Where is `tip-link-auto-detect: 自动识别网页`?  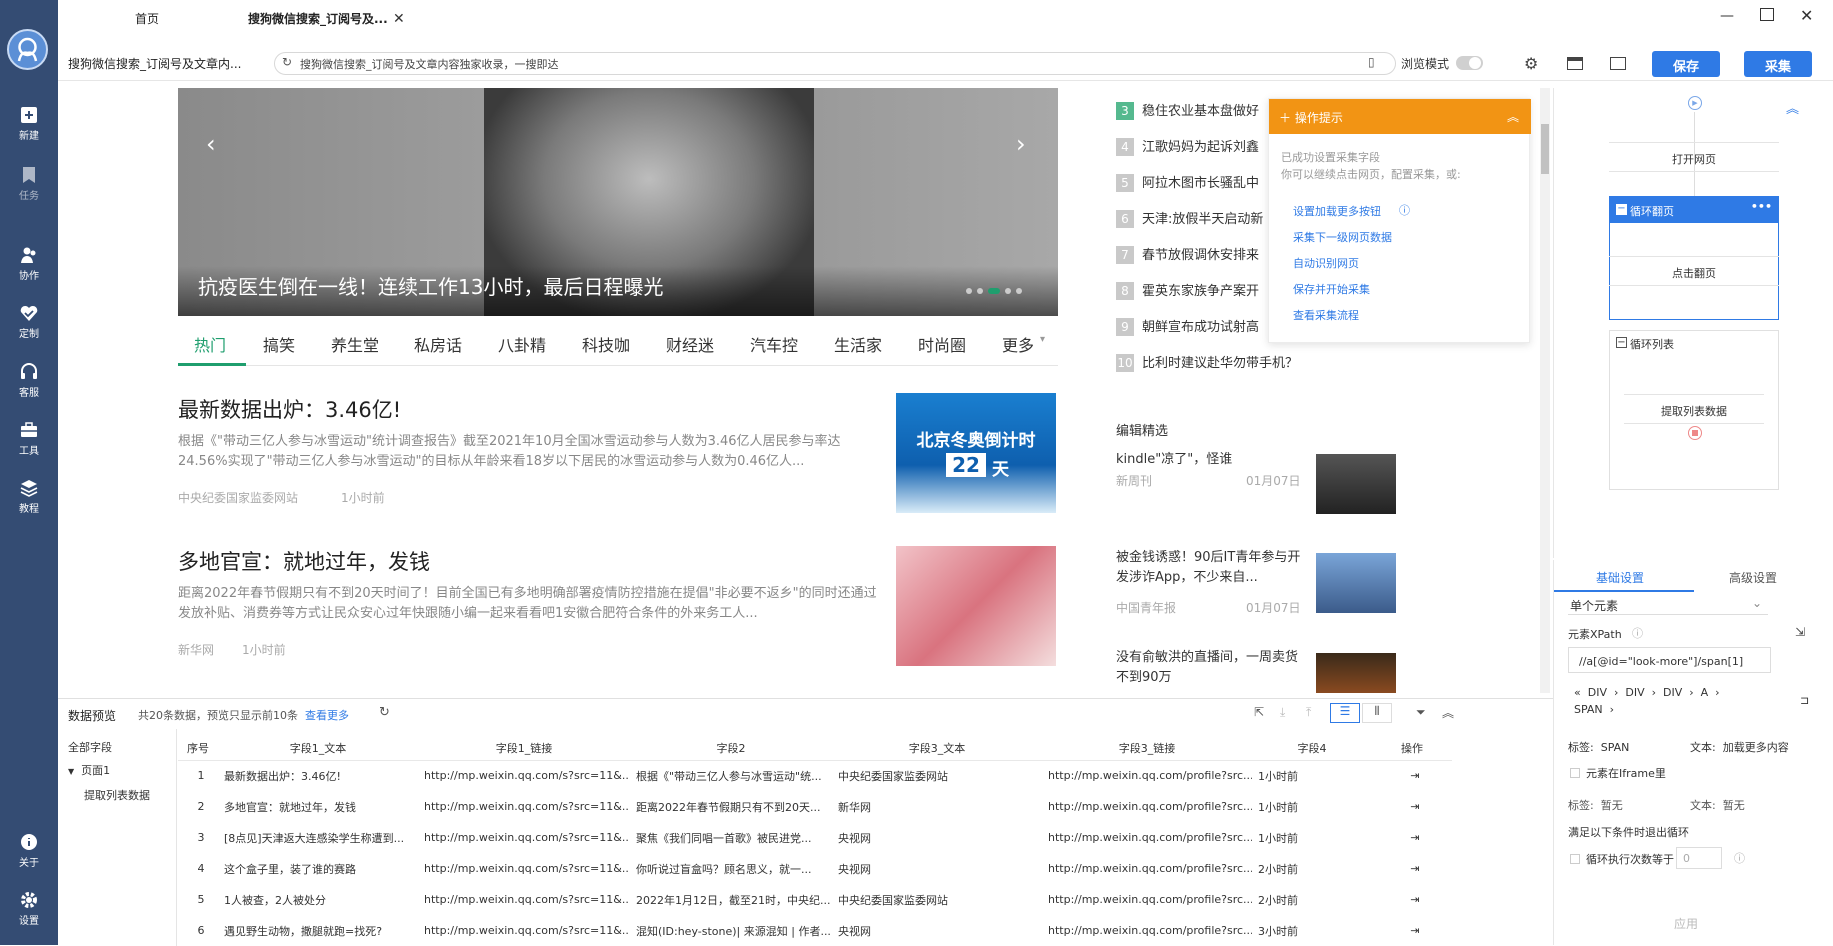 tip-link-auto-detect: 自动识别网页 is located at coordinates (1326, 263).